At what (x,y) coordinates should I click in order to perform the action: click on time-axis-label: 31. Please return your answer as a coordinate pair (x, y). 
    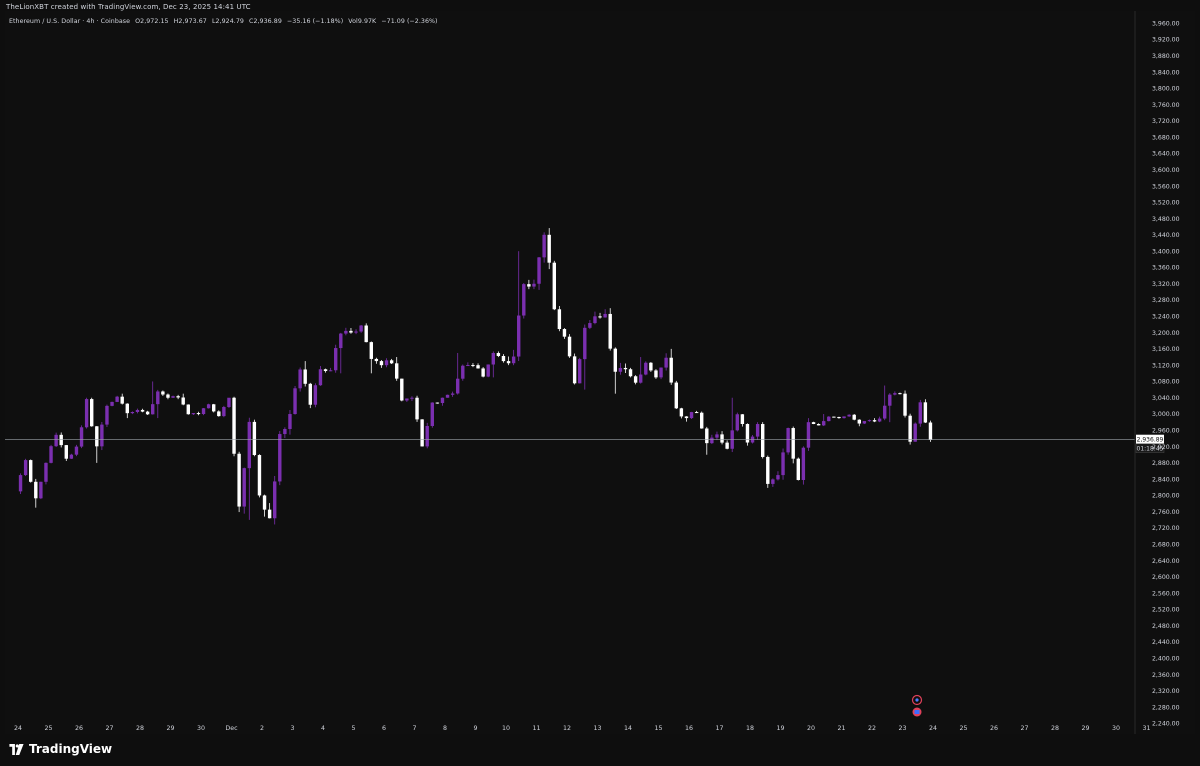
    Looking at the image, I should click on (1146, 728).